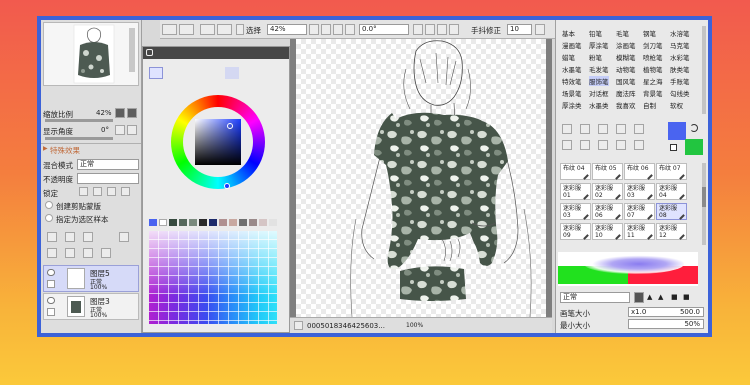 This screenshot has width=750, height=385. I want to click on angle-slider, so click(79, 138).